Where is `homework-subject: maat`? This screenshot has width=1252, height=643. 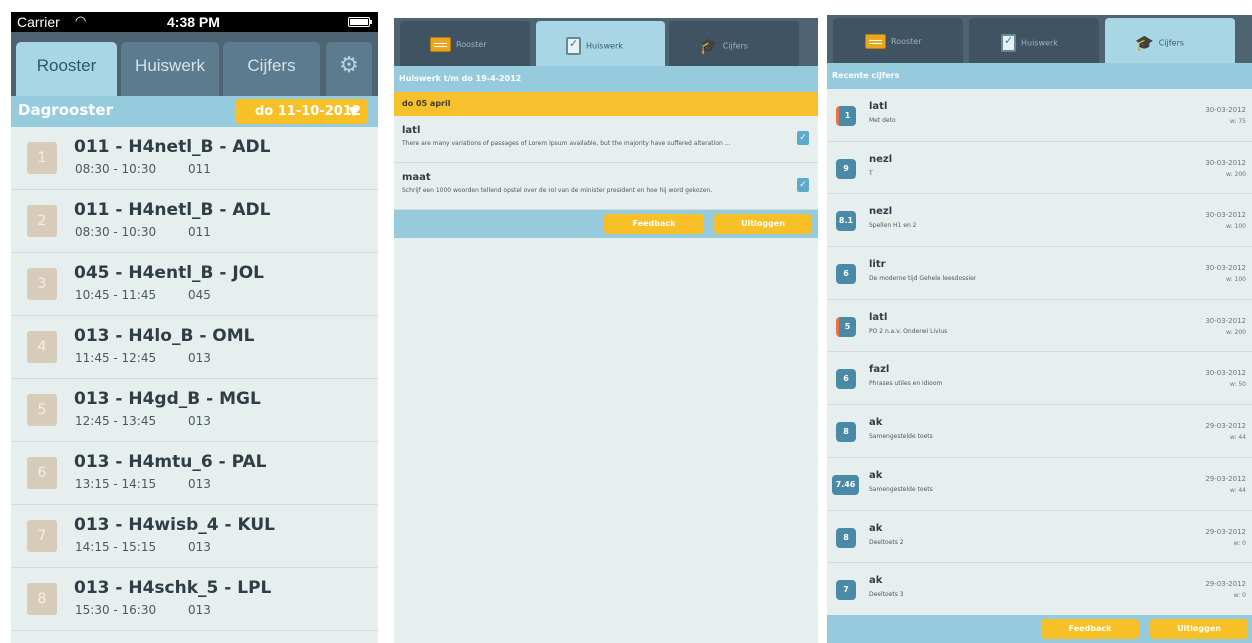 homework-subject: maat is located at coordinates (416, 177).